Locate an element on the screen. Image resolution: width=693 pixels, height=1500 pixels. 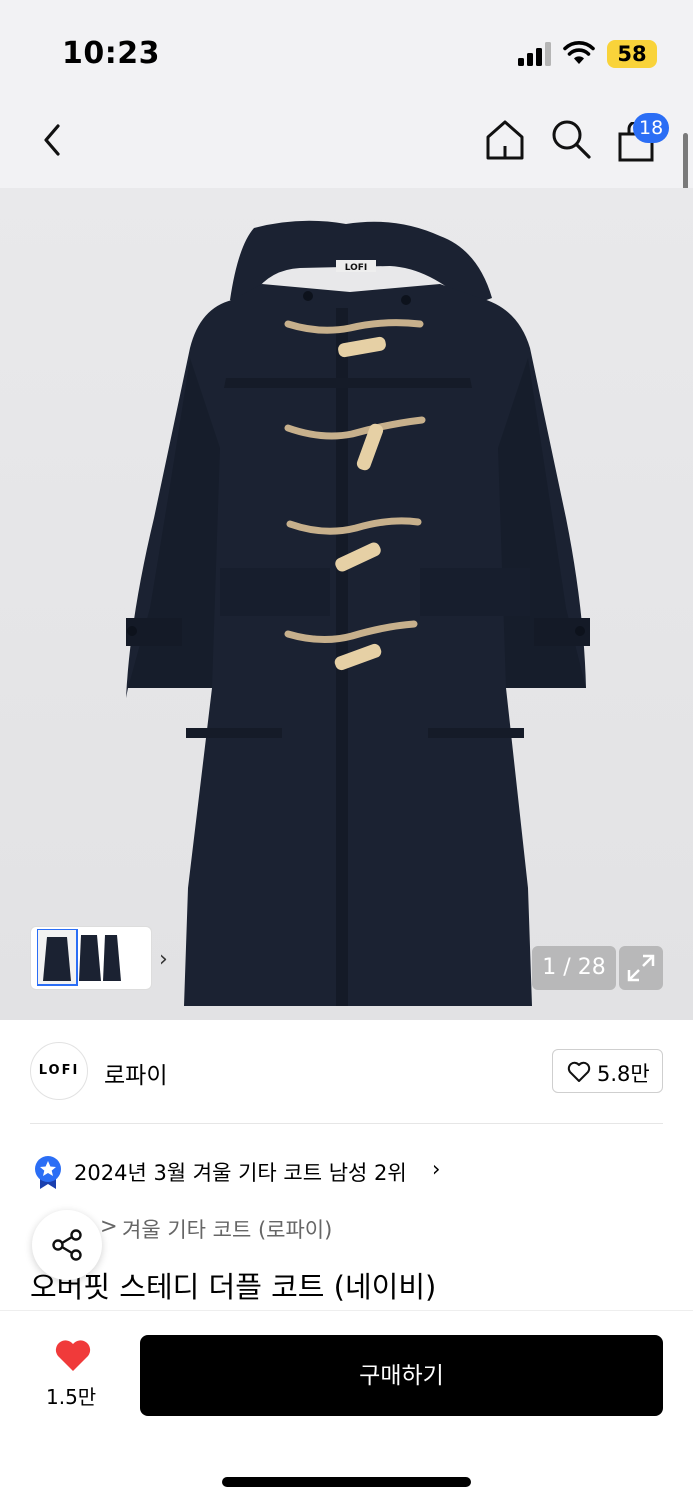
expand-icon is located at coordinates (641, 968).